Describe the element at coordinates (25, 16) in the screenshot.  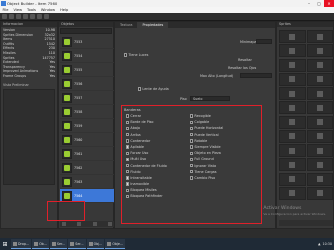
I see `compile-icon` at that location.